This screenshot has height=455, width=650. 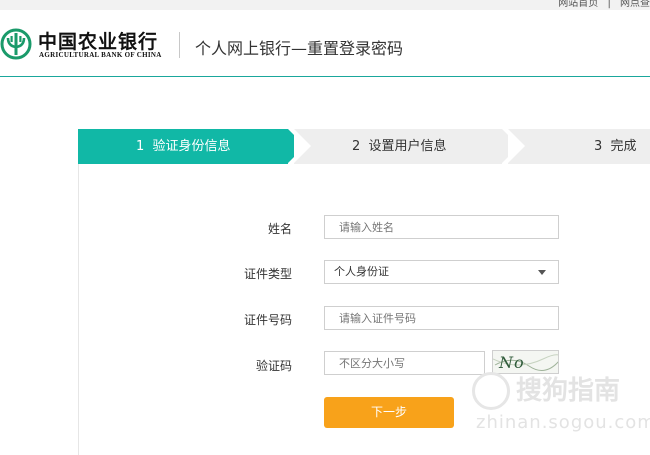 I want to click on bank-name-en: AGRICULTURAL BANK OF CHINA, so click(x=100, y=55).